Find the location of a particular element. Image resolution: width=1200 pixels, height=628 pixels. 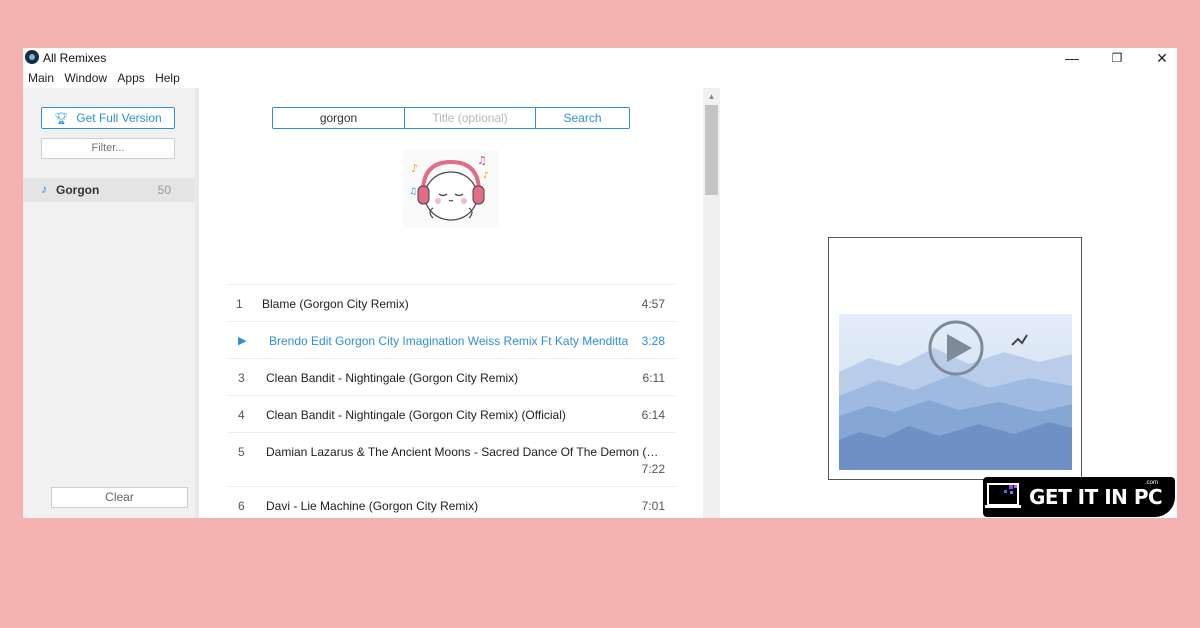

close-button: ✕ is located at coordinates (1158, 58).